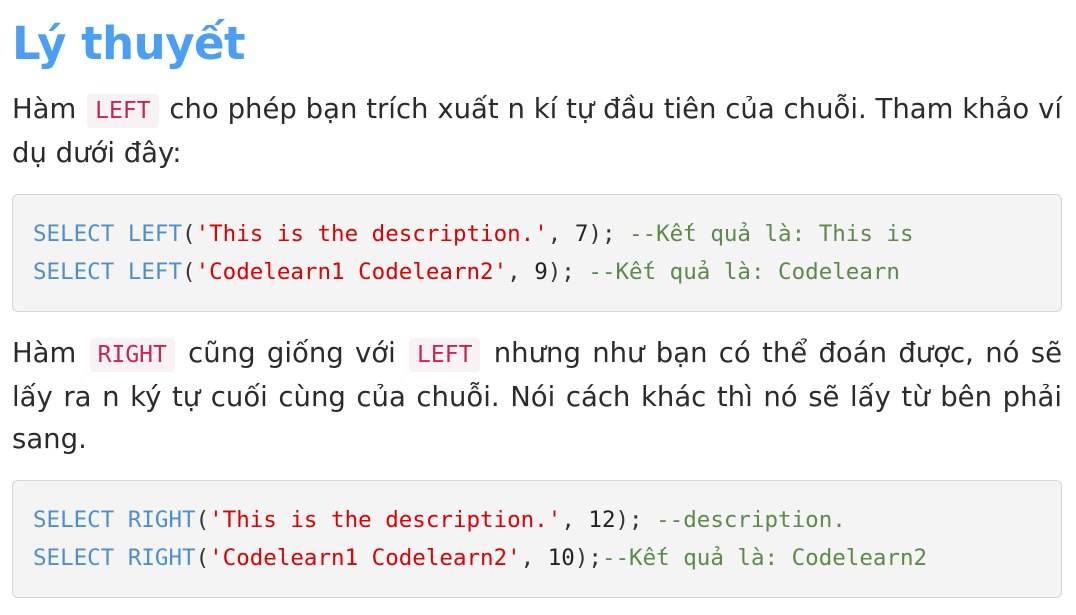  Describe the element at coordinates (602, 520) in the screenshot. I see `number-literal: 12` at that location.